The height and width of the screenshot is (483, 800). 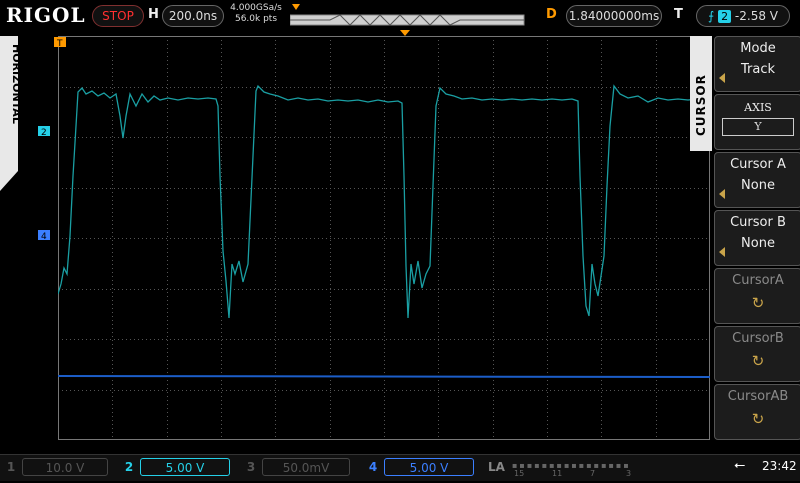 I want to click on delay-label: D, so click(x=551, y=14).